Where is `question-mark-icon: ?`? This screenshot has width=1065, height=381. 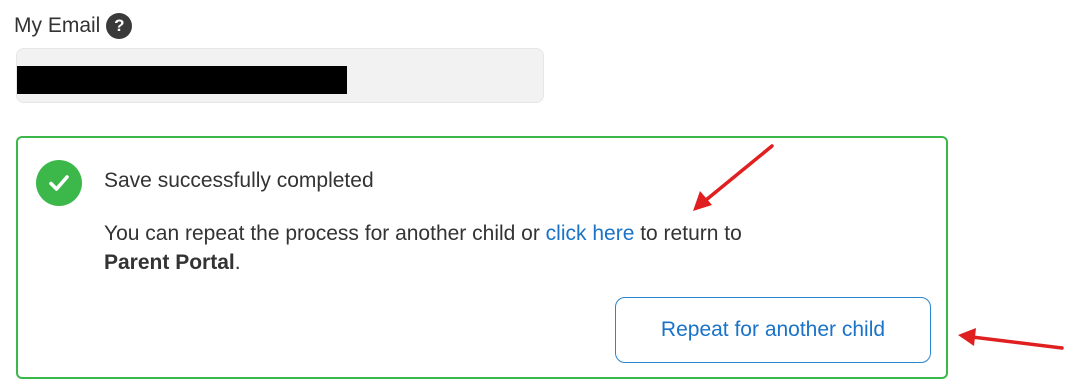
question-mark-icon: ? is located at coordinates (119, 26).